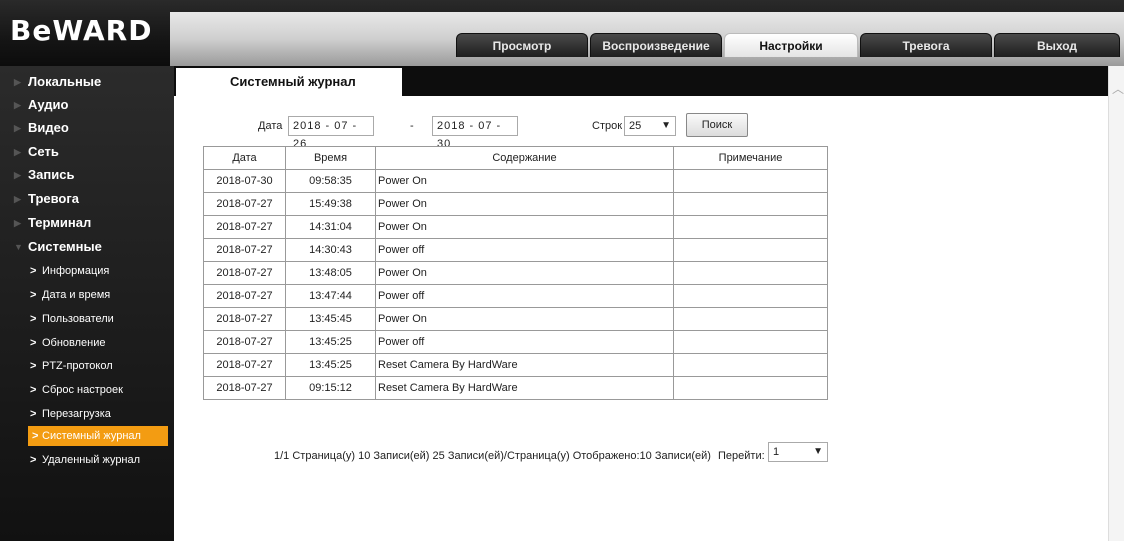 This screenshot has height=541, width=1124. What do you see at coordinates (77, 366) in the screenshot?
I see `sidebar-subitem-label: PTZ-протокол` at bounding box center [77, 366].